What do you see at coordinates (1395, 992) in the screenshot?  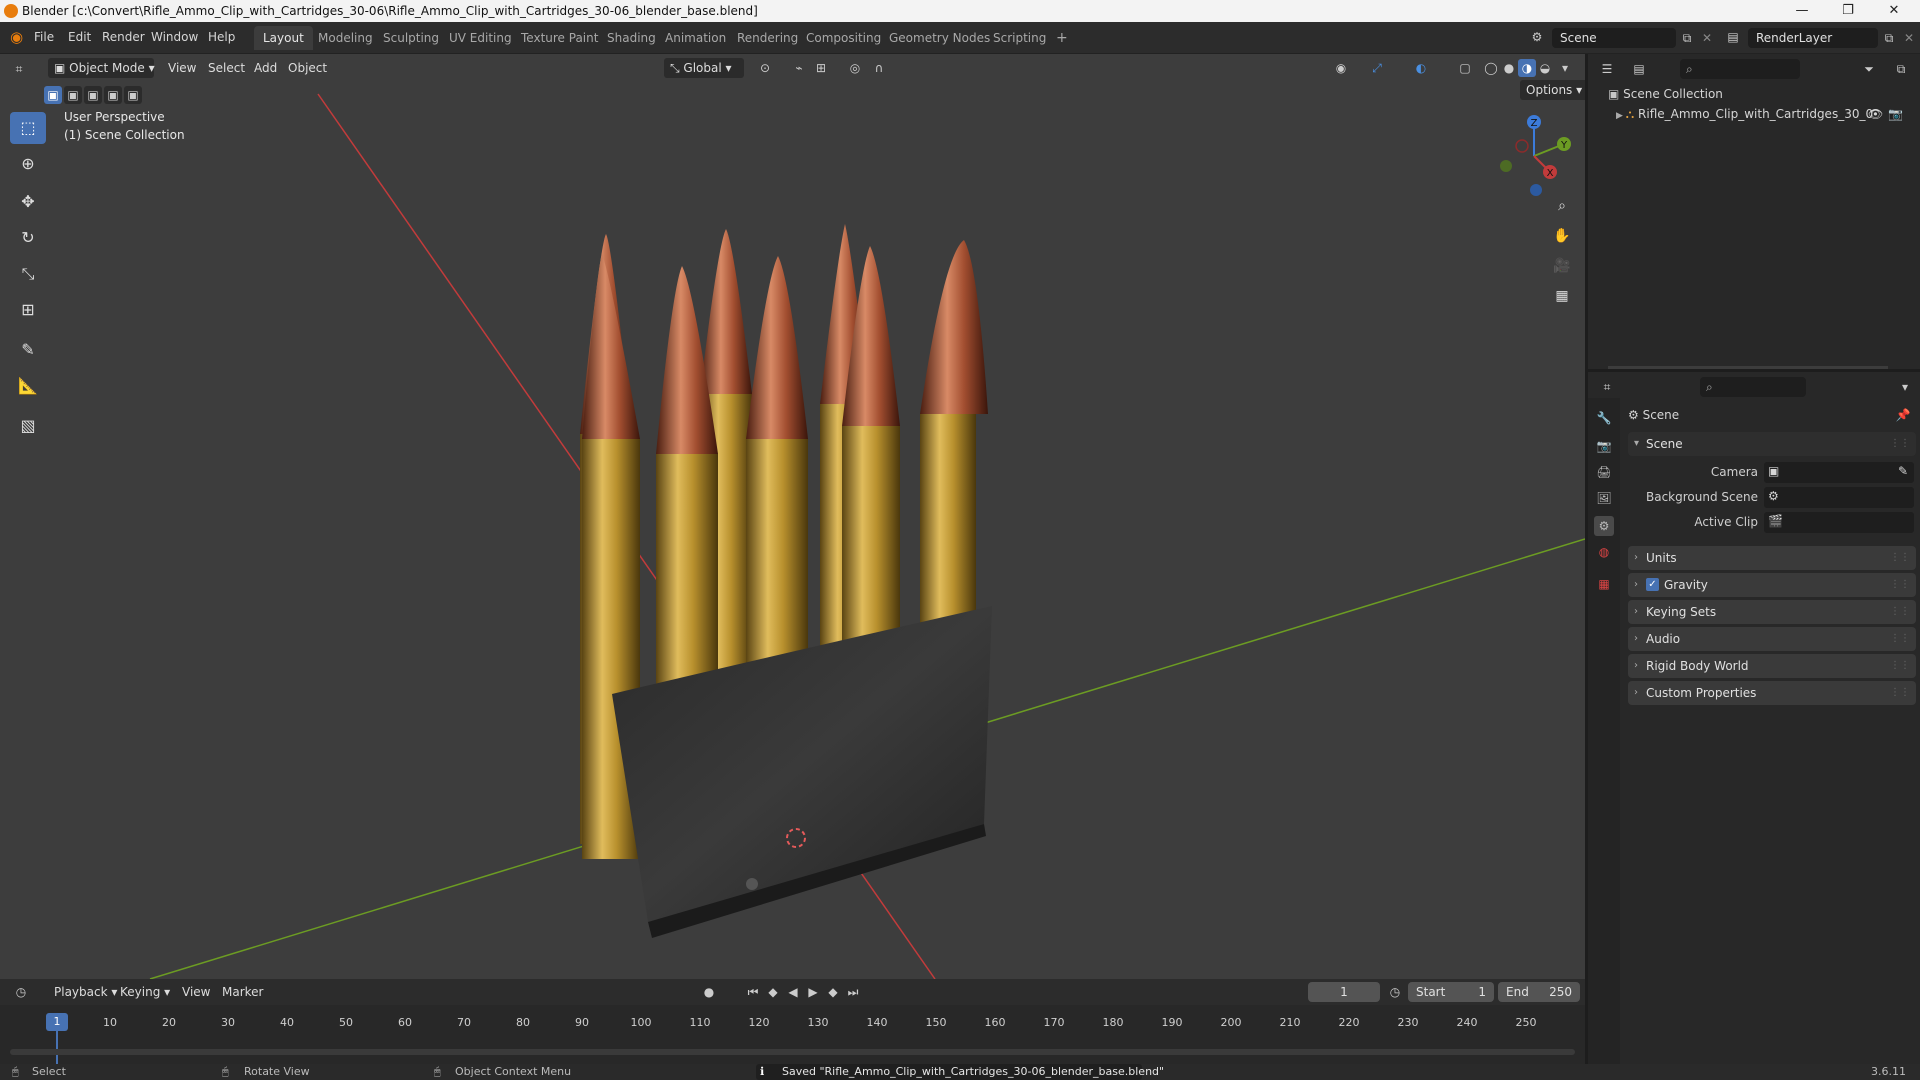 I see `preview-range-icon: ◷` at bounding box center [1395, 992].